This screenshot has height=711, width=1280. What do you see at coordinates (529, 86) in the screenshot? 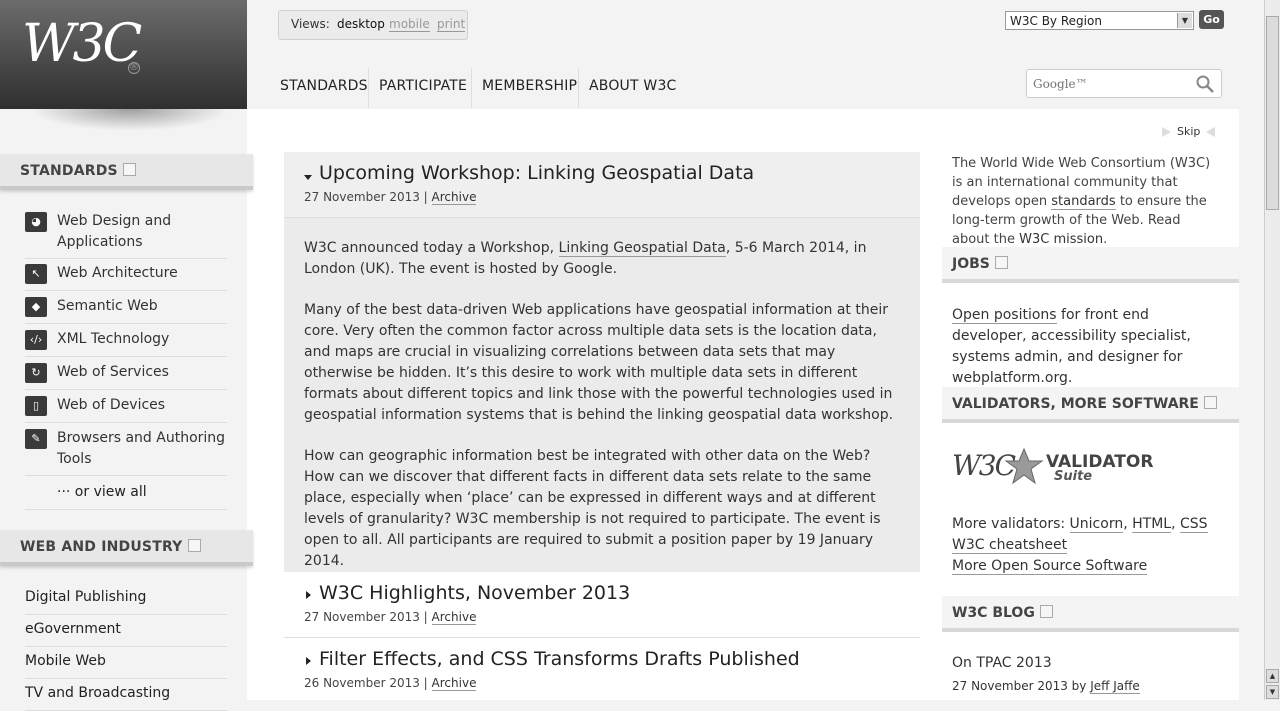
I see `nav-membership: MEMBERSHIP` at bounding box center [529, 86].